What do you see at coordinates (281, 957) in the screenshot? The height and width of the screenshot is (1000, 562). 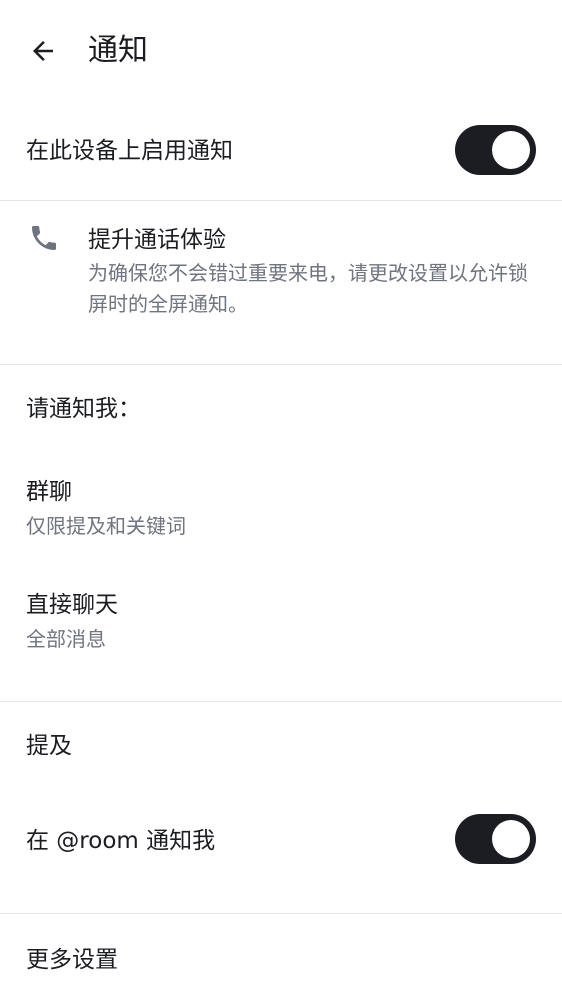 I see `more-settings-row: 更多设置` at bounding box center [281, 957].